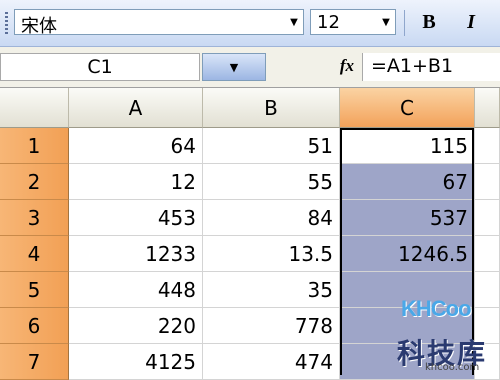  I want to click on watermark-url: khcoo.com, so click(452, 367).